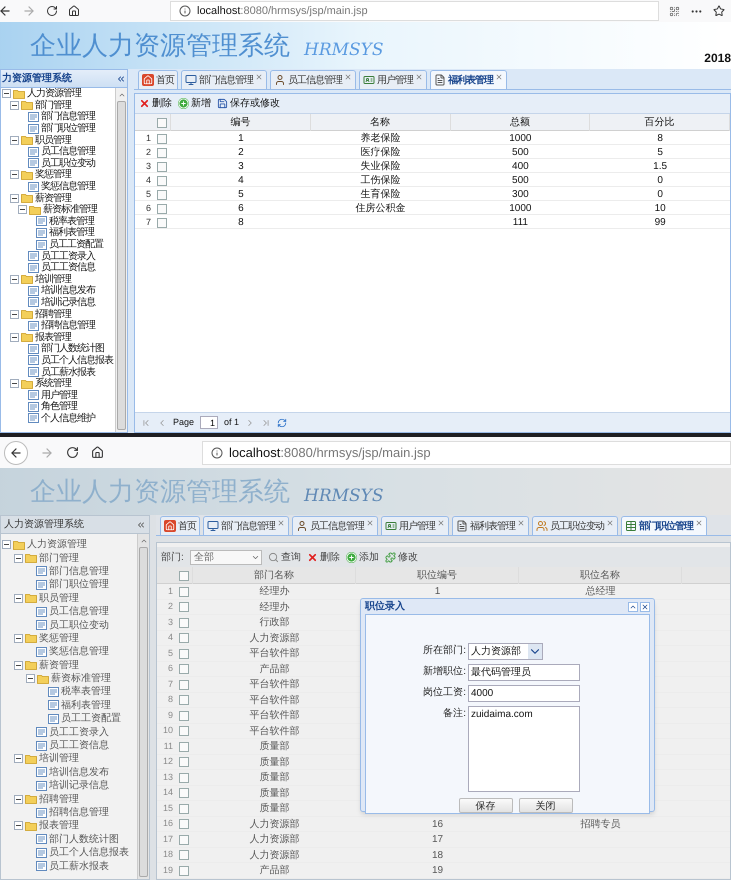  What do you see at coordinates (266, 423) in the screenshot?
I see `last-page-icon` at bounding box center [266, 423].